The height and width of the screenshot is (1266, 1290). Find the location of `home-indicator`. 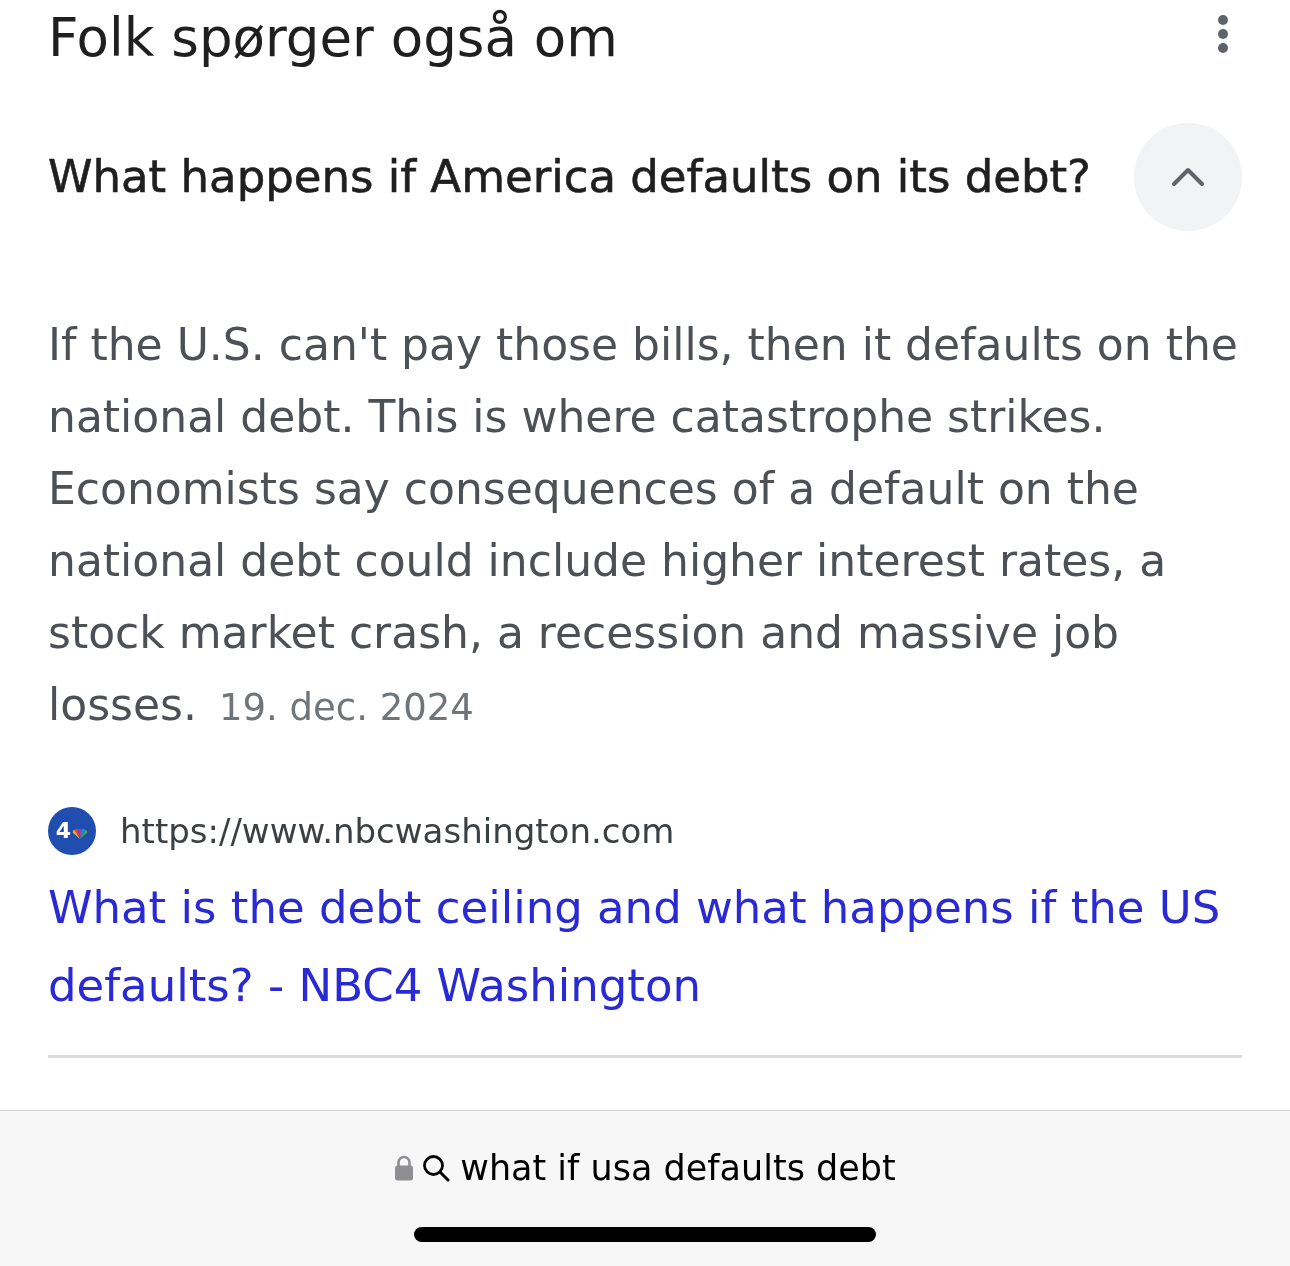

home-indicator is located at coordinates (645, 1234).